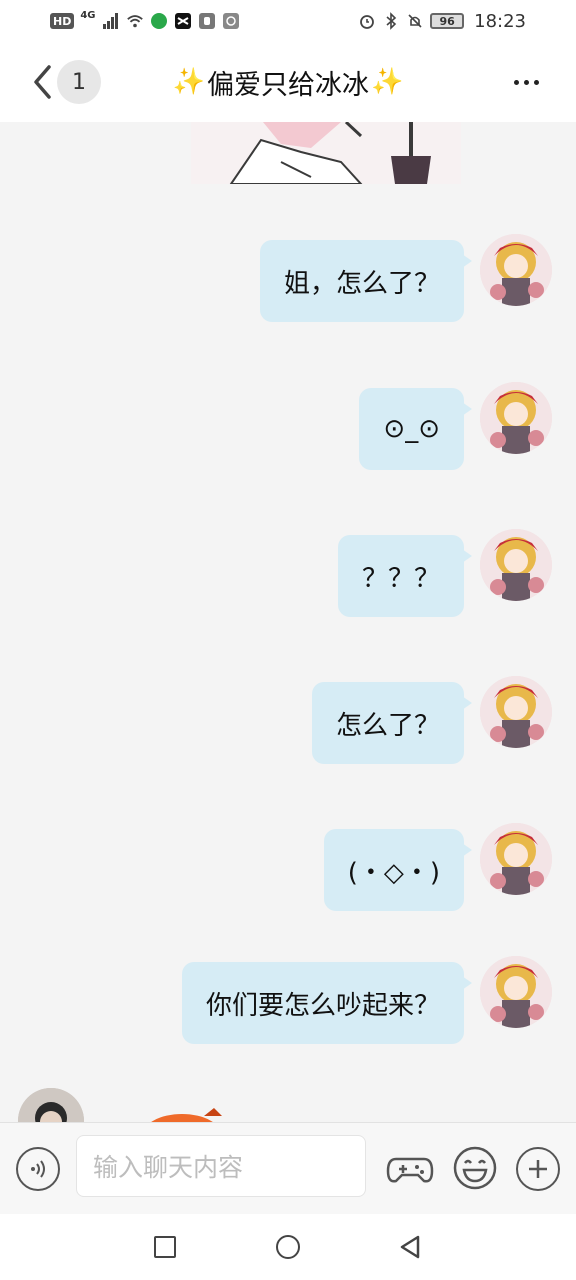 The image size is (576, 1280). Describe the element at coordinates (79, 82) in the screenshot. I see `unread-count-badge: 1` at that location.